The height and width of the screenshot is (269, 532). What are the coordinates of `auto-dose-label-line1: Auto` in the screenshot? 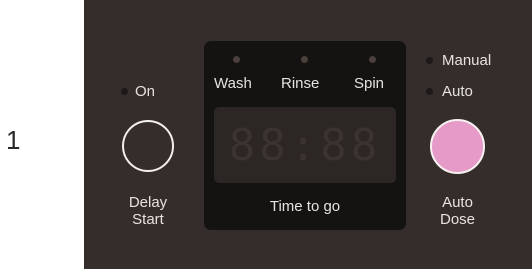 It's located at (457, 202).